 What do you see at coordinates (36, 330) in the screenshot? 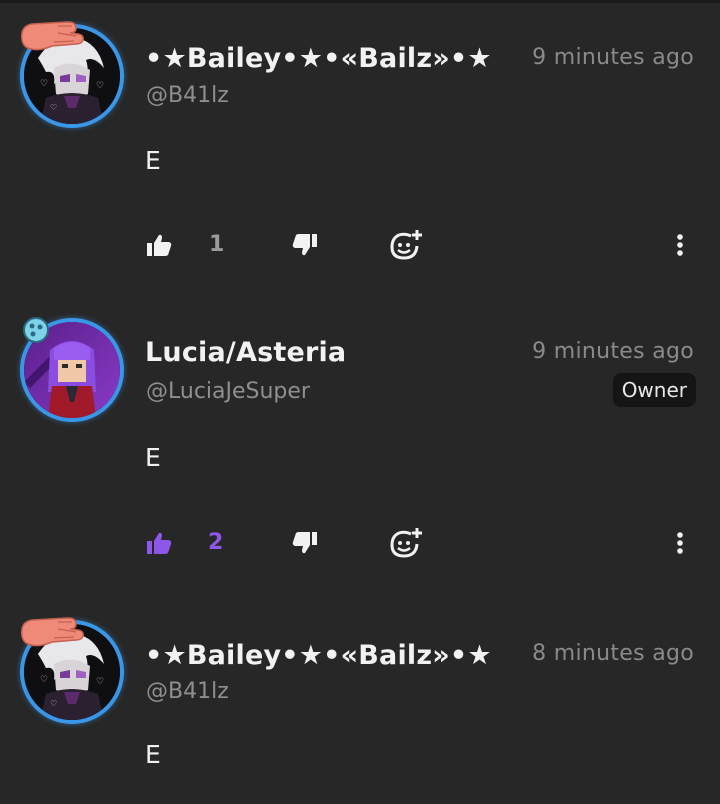
I see `palette-sticker-icon` at bounding box center [36, 330].